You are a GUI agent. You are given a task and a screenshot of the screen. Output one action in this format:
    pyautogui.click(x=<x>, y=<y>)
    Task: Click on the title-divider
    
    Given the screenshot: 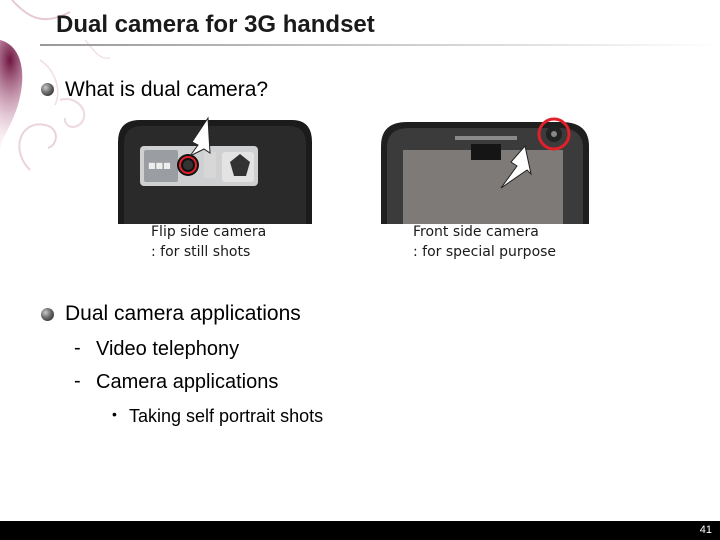 What is the action you would take?
    pyautogui.click(x=380, y=45)
    